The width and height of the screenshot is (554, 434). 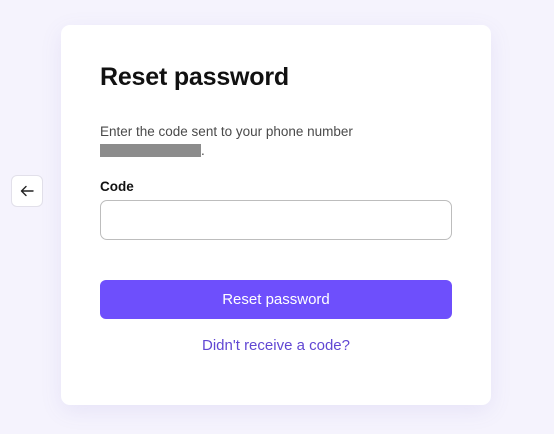 What do you see at coordinates (276, 299) in the screenshot?
I see `reset-password-button: Reset password` at bounding box center [276, 299].